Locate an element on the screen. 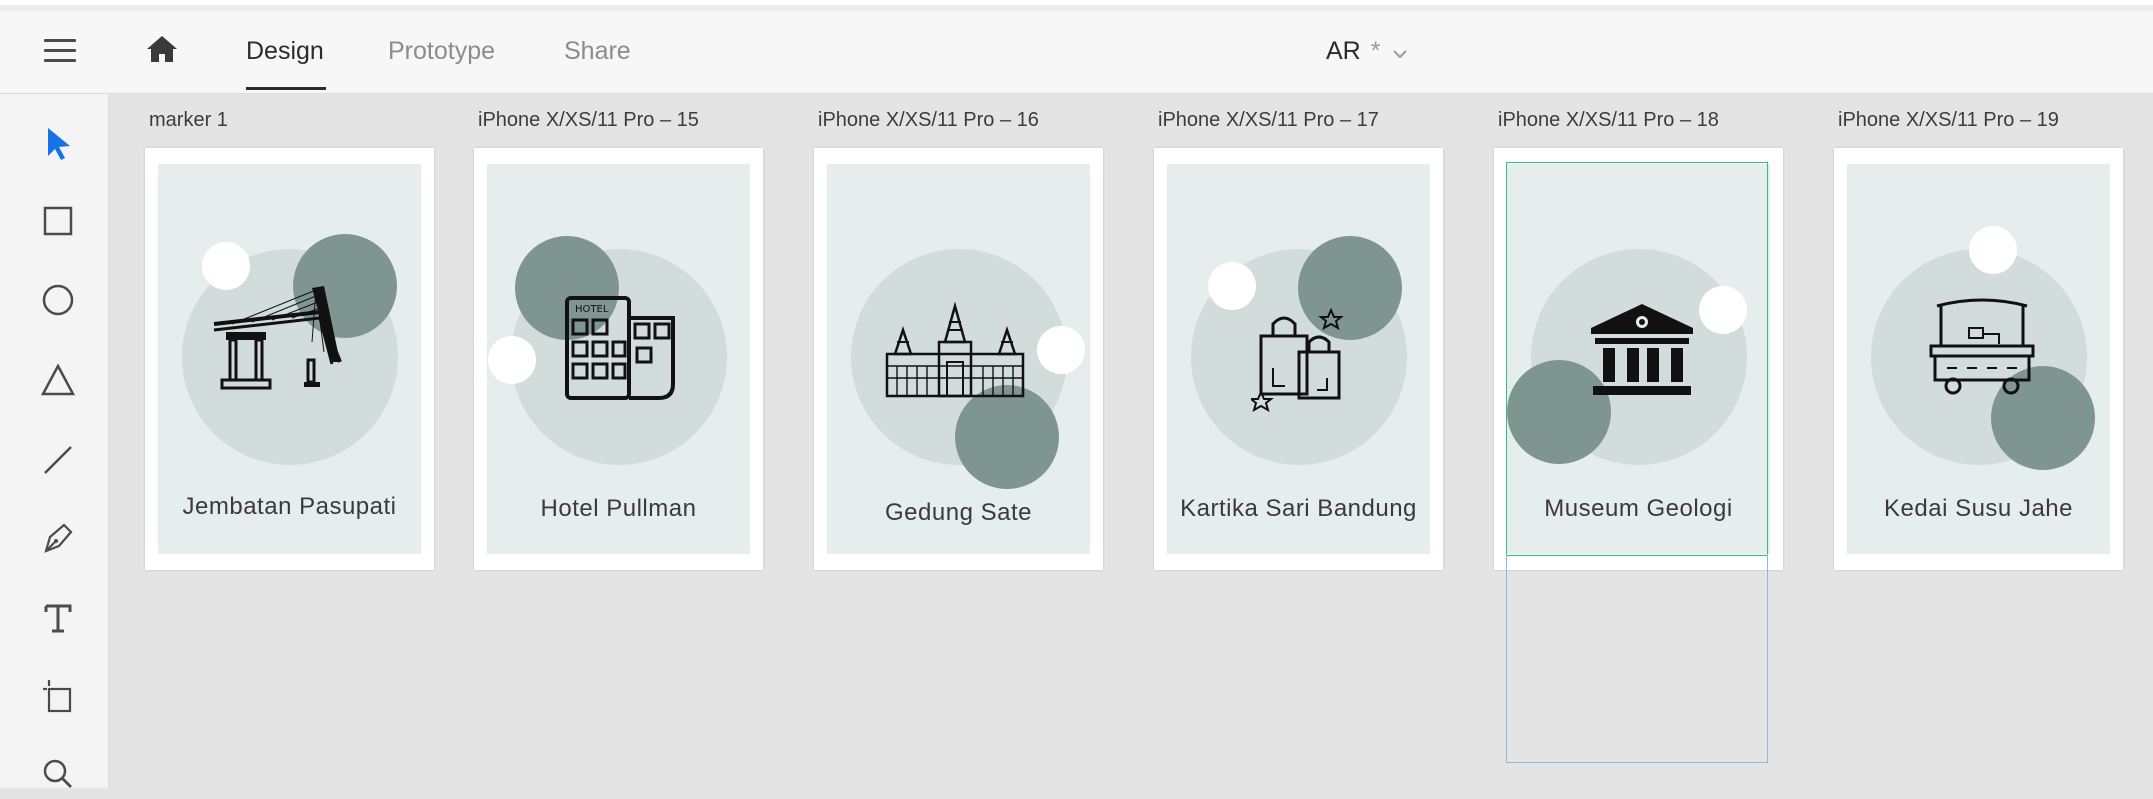 The height and width of the screenshot is (799, 2153). home-icon is located at coordinates (162, 49).